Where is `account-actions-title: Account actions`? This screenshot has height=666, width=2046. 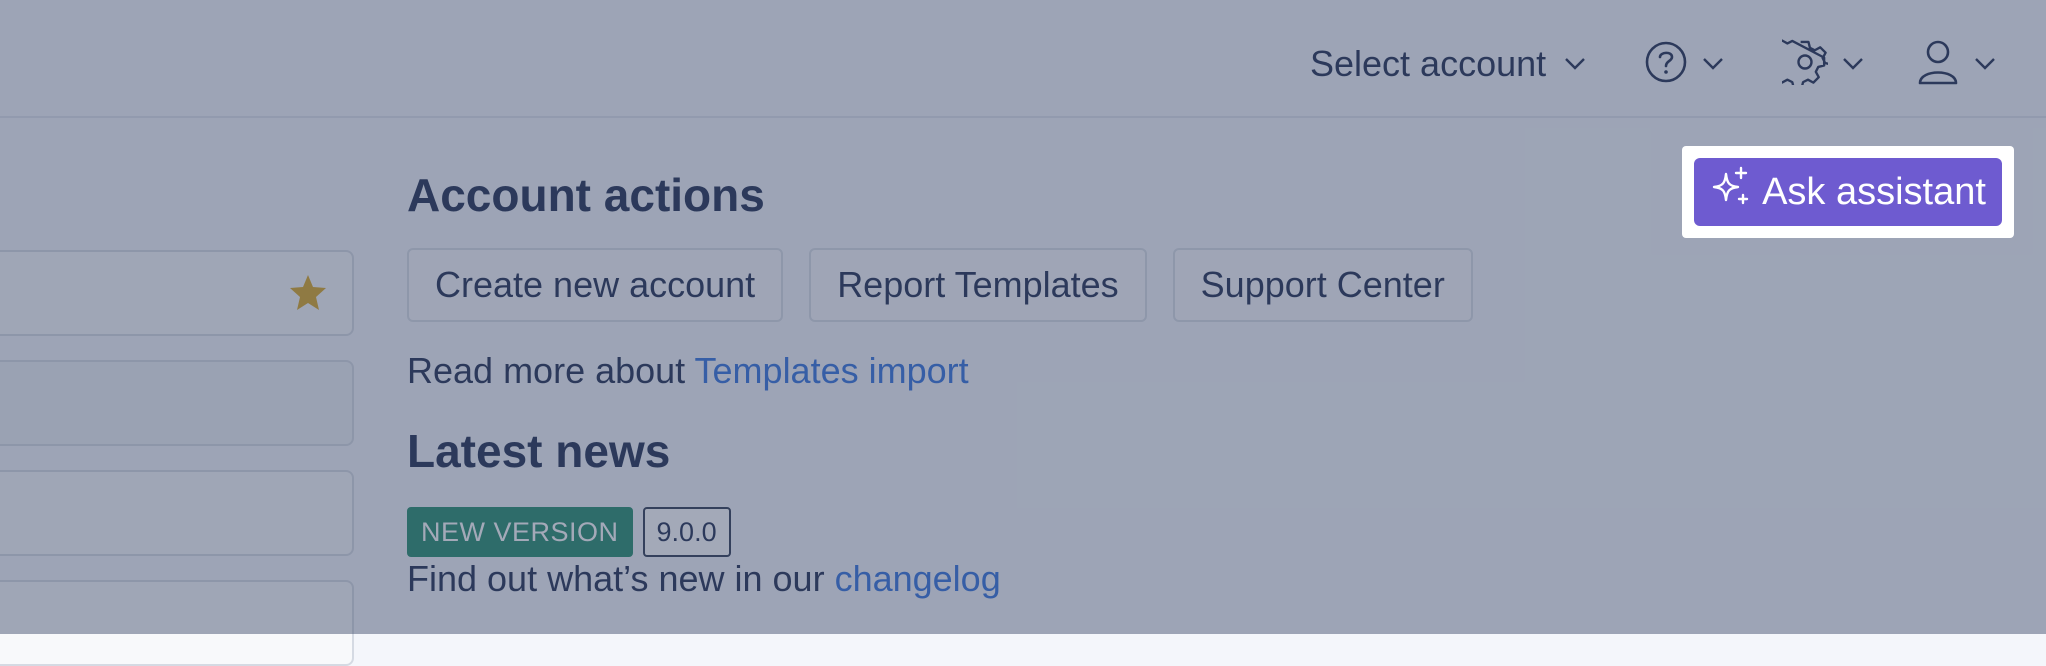
account-actions-title: Account actions is located at coordinates (586, 195).